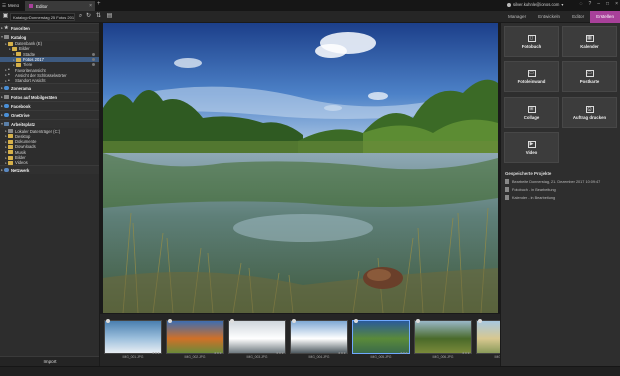  What do you see at coordinates (42, 6) in the screenshot?
I see `tab-editor-label: Editor` at bounding box center [42, 6].